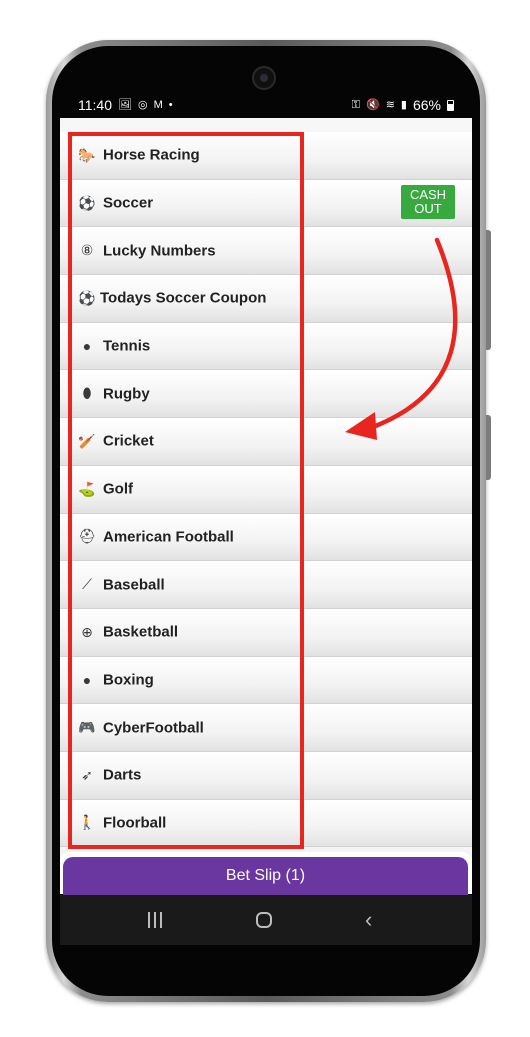 The width and height of the screenshot is (530, 1037). I want to click on baseball-bat-icon: ⟋, so click(87, 584).